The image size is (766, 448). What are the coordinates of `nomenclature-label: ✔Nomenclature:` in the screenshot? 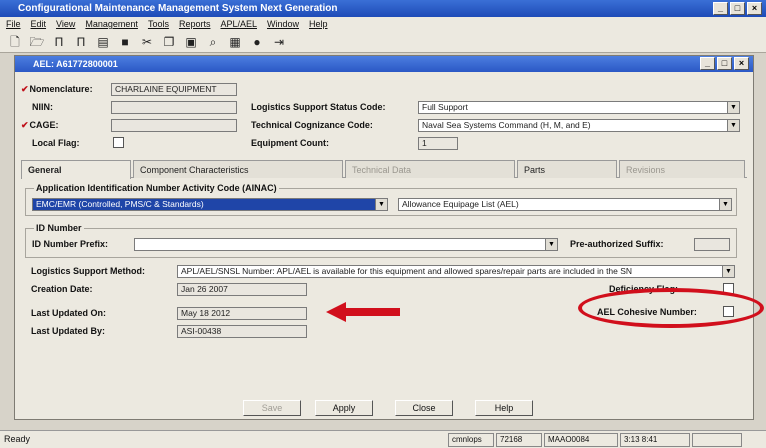 It's located at (57, 89).